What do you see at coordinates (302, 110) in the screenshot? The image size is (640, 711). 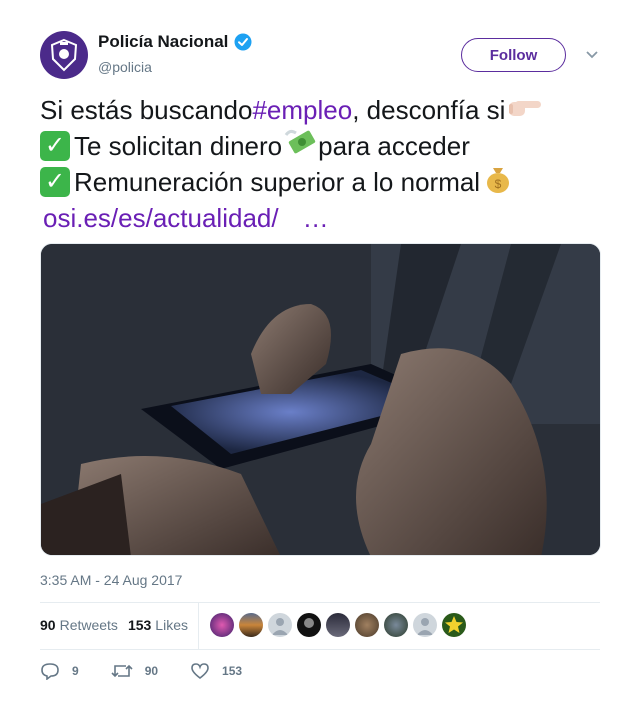 I see `hashtag-link: #empleo` at bounding box center [302, 110].